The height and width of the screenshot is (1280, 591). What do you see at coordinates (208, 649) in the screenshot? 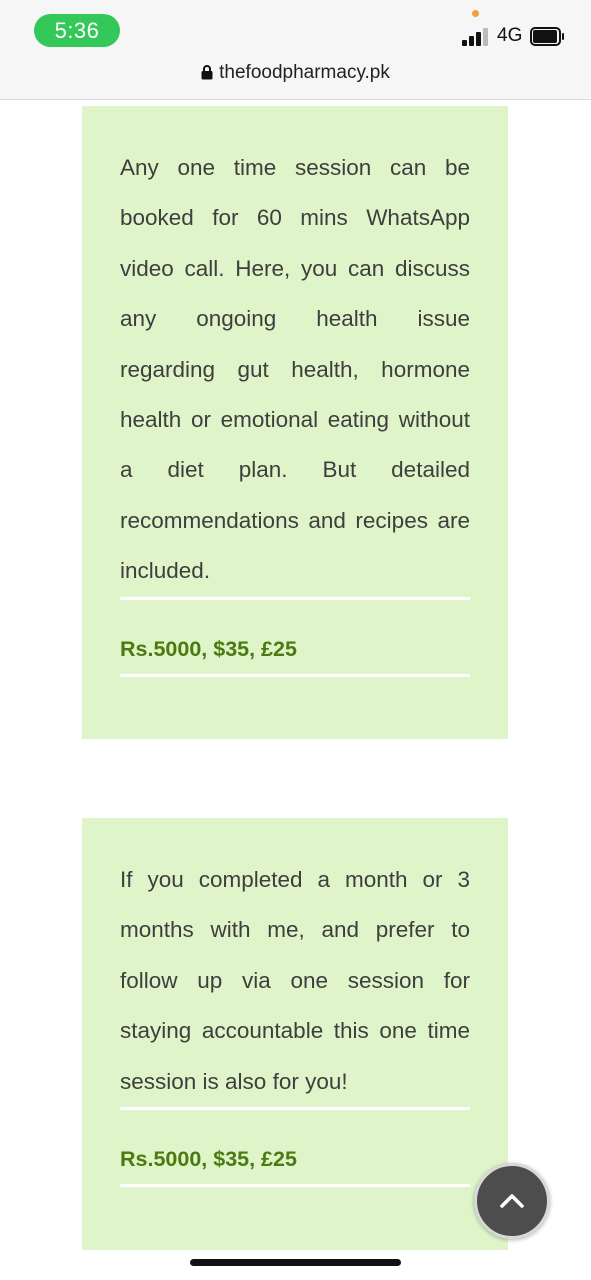
I see `session-price: Rs.5000, $35, £25` at bounding box center [208, 649].